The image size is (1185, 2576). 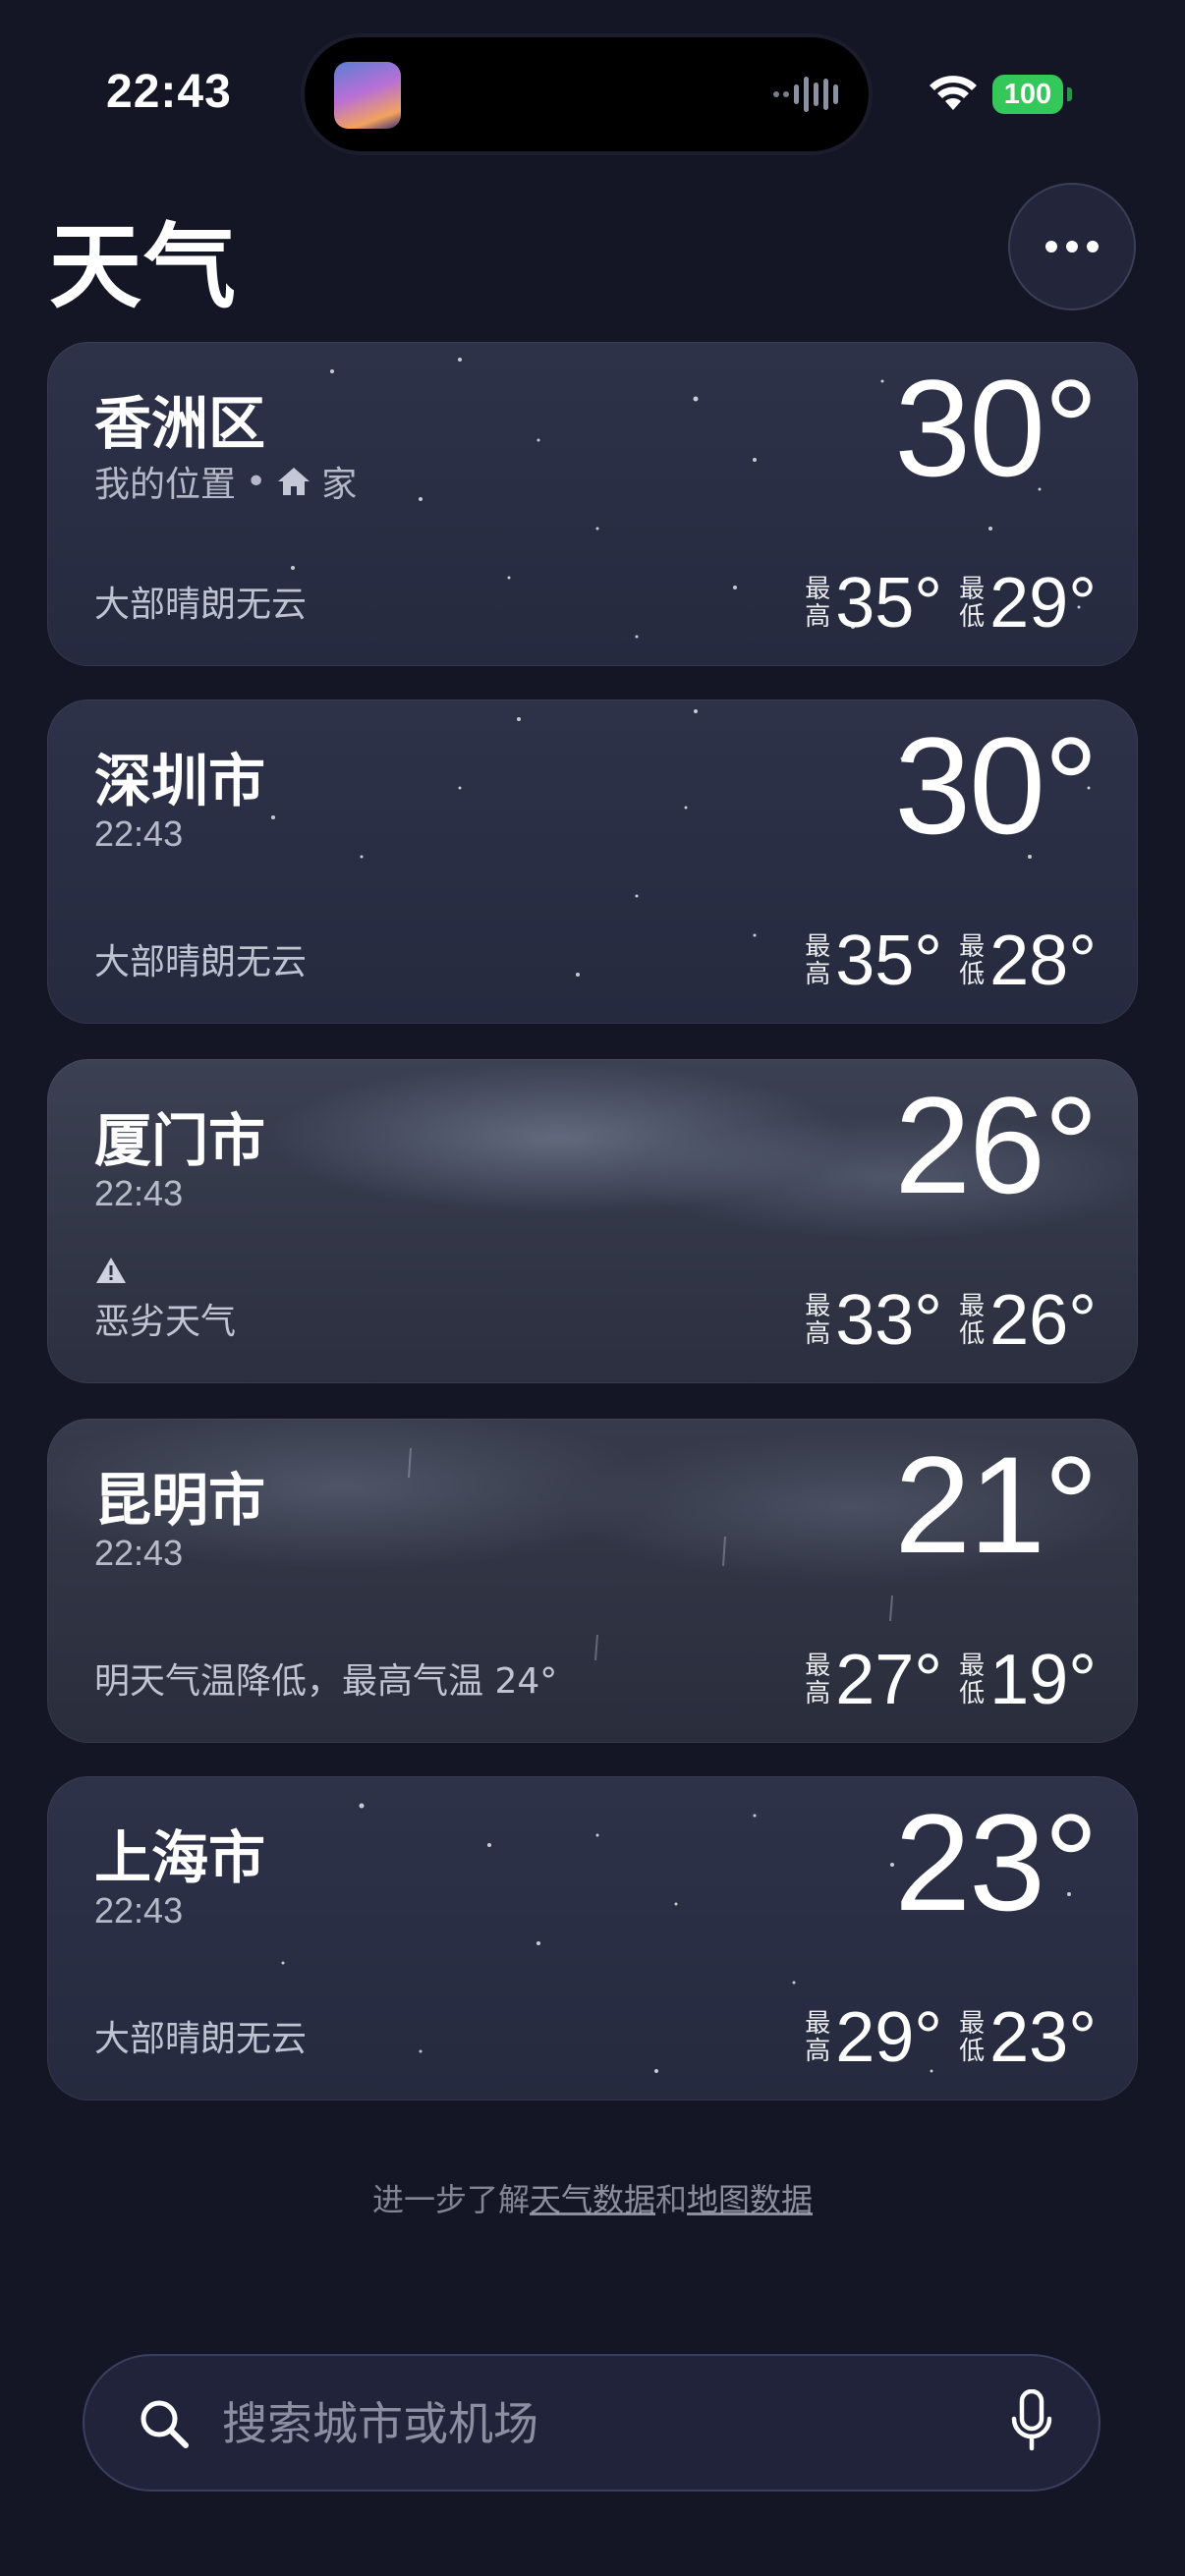 What do you see at coordinates (951, 2037) in the screenshot?
I see `high-low: 最高 29° 最低 23°` at bounding box center [951, 2037].